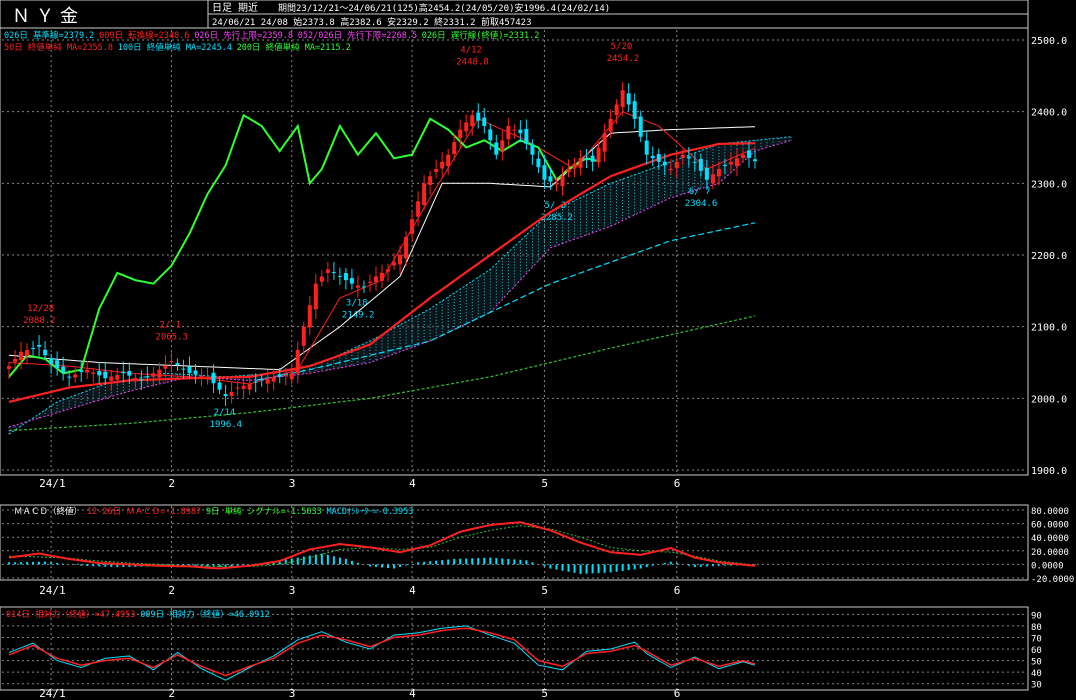 This screenshot has width=1076, height=700. Describe the element at coordinates (412, 483) in the screenshot. I see `price-x-tick-label: 4` at that location.